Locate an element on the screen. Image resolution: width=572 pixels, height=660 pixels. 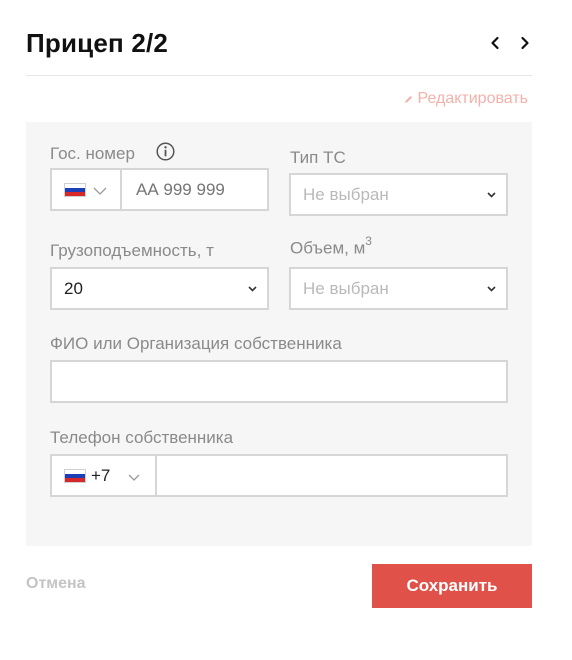
vehicle-type-label: Тип ТС is located at coordinates (318, 157).